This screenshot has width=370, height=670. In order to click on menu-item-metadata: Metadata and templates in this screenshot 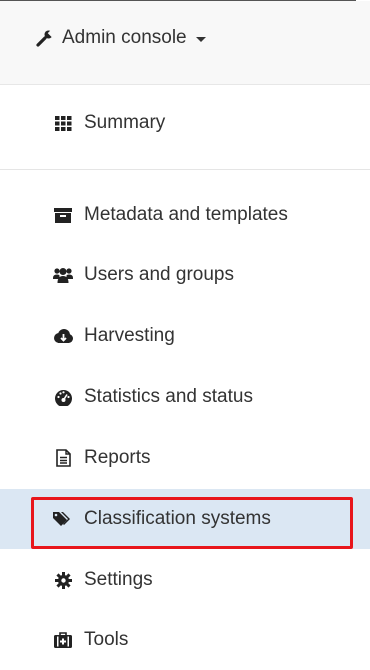, I will do `click(185, 215)`.